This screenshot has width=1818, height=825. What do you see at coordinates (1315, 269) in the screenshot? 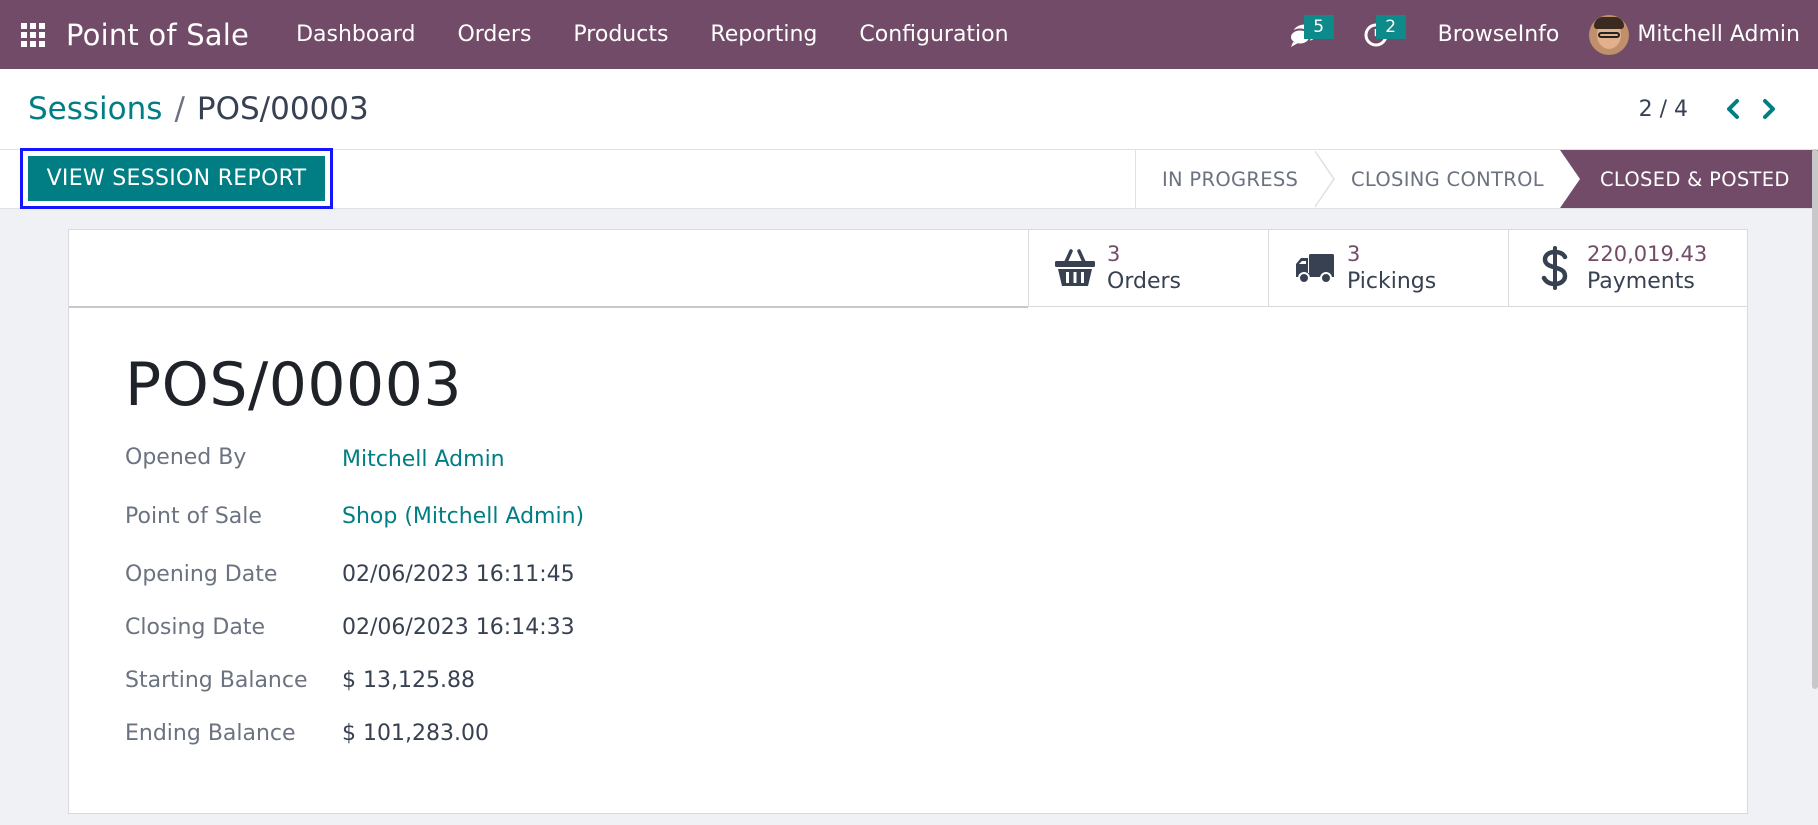
I see `truck-icon` at bounding box center [1315, 269].